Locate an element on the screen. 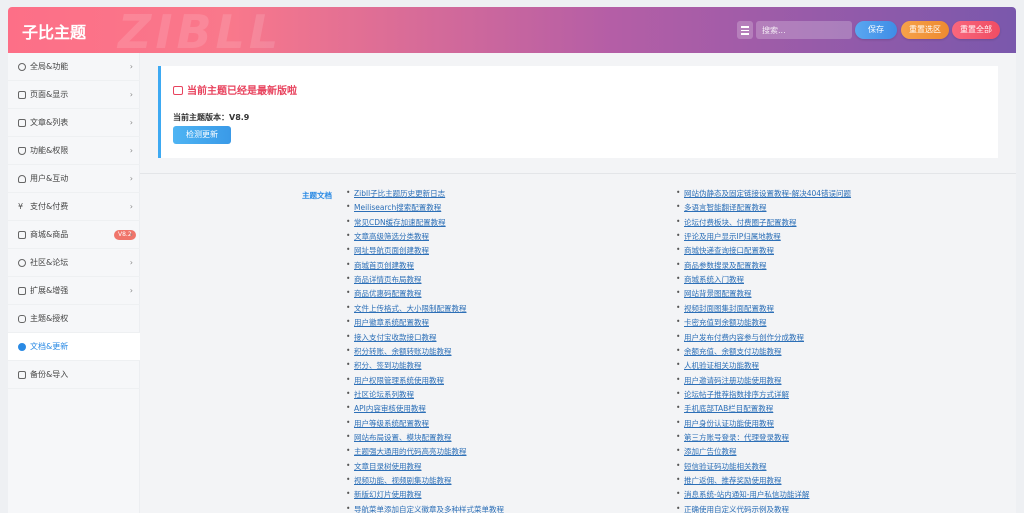  doc-link: 用户发布付费内容参与创作分成教程 is located at coordinates (740, 337).